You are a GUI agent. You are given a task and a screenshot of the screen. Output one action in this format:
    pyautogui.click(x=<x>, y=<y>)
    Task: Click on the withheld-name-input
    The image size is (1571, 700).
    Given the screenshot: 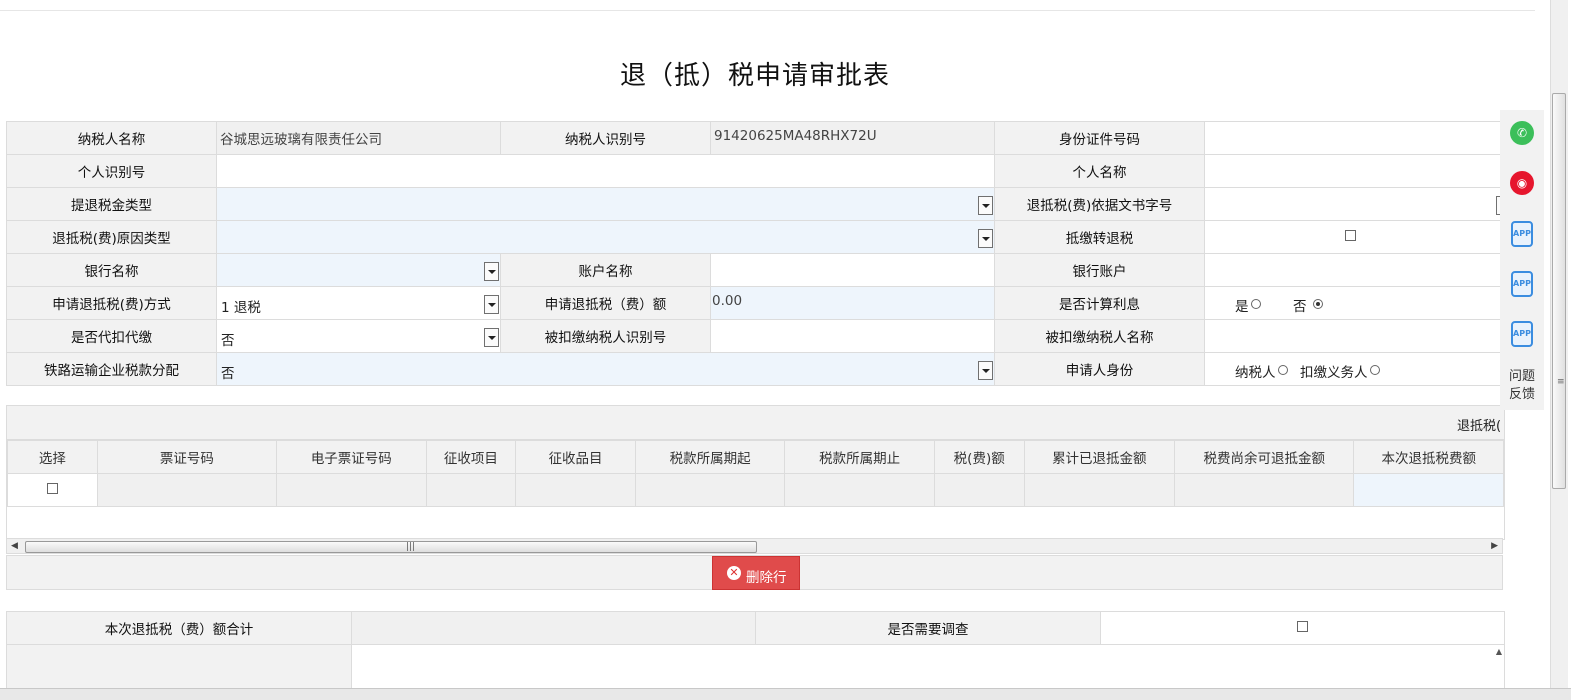 What is the action you would take?
    pyautogui.click(x=1354, y=336)
    